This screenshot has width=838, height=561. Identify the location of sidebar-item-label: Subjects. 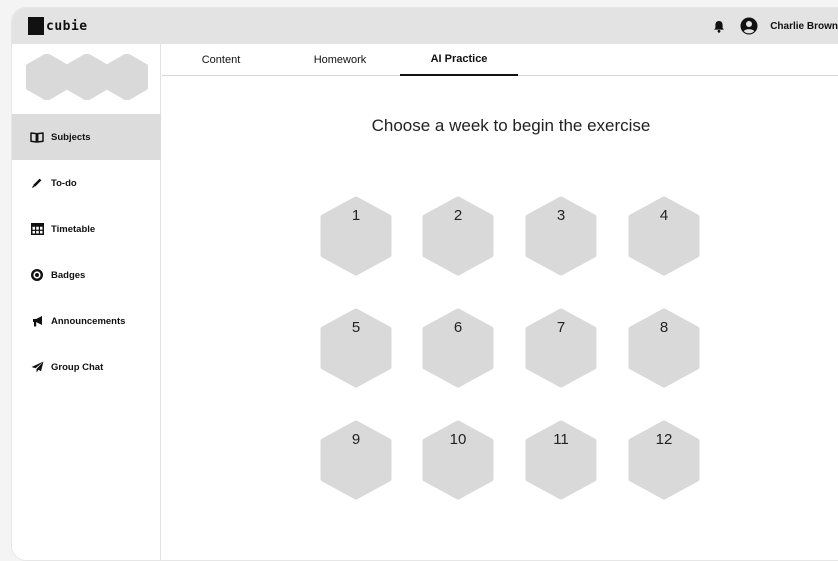
(71, 137).